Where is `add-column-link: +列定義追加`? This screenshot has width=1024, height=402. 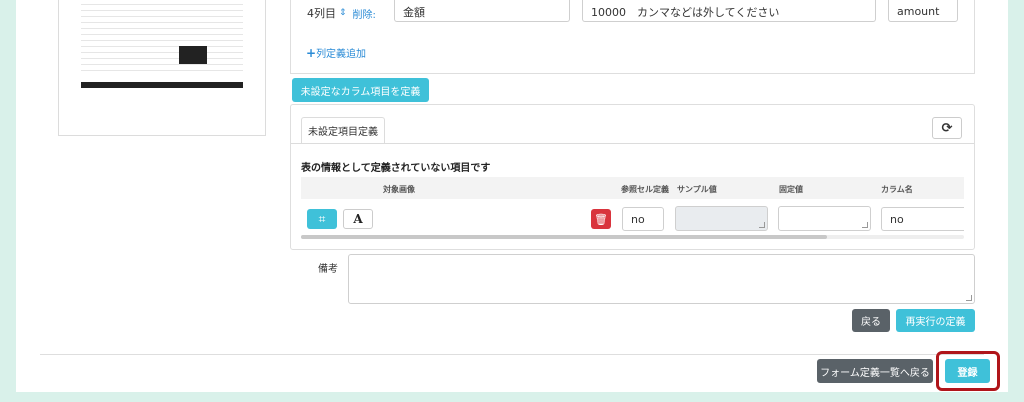 add-column-link: +列定義追加 is located at coordinates (336, 52).